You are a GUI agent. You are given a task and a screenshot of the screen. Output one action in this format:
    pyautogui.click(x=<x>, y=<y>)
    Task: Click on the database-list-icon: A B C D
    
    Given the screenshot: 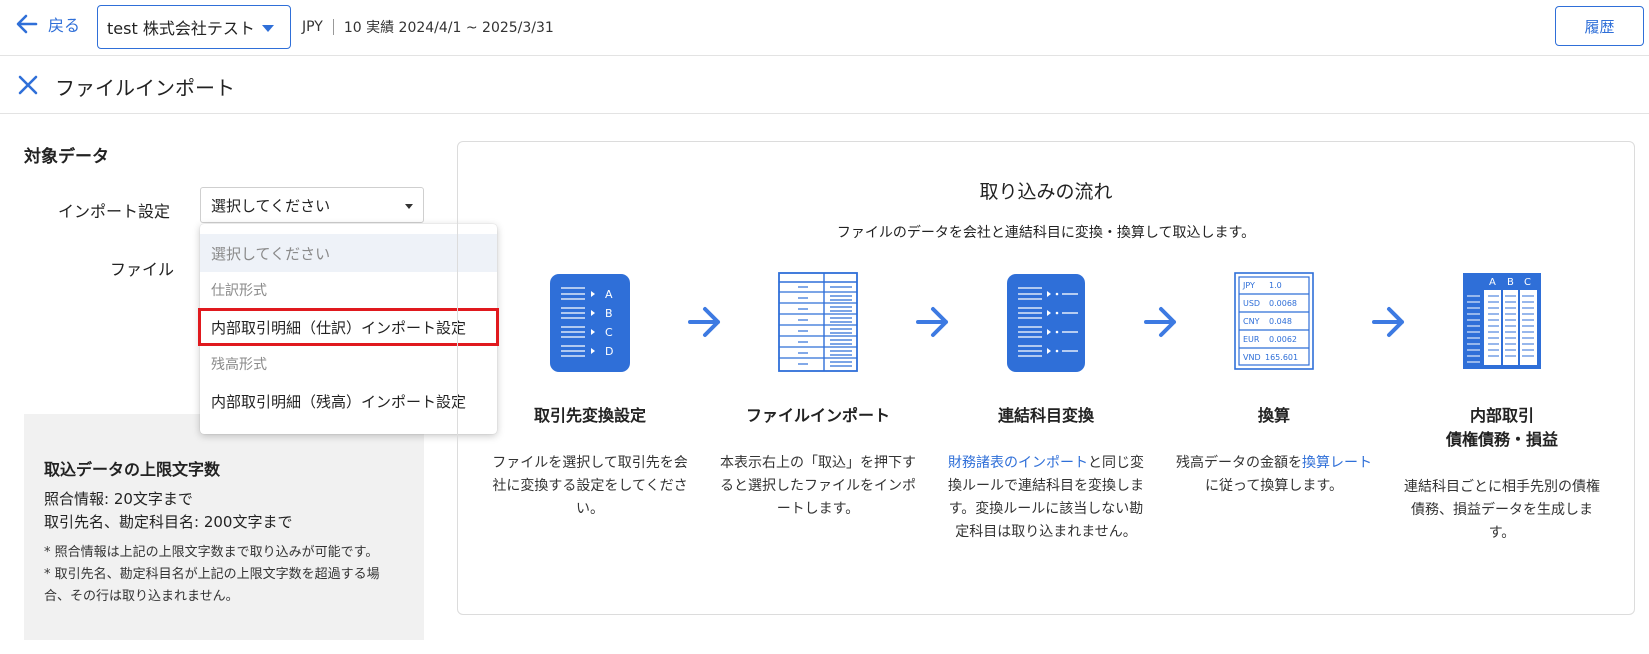 What is the action you would take?
    pyautogui.click(x=590, y=323)
    